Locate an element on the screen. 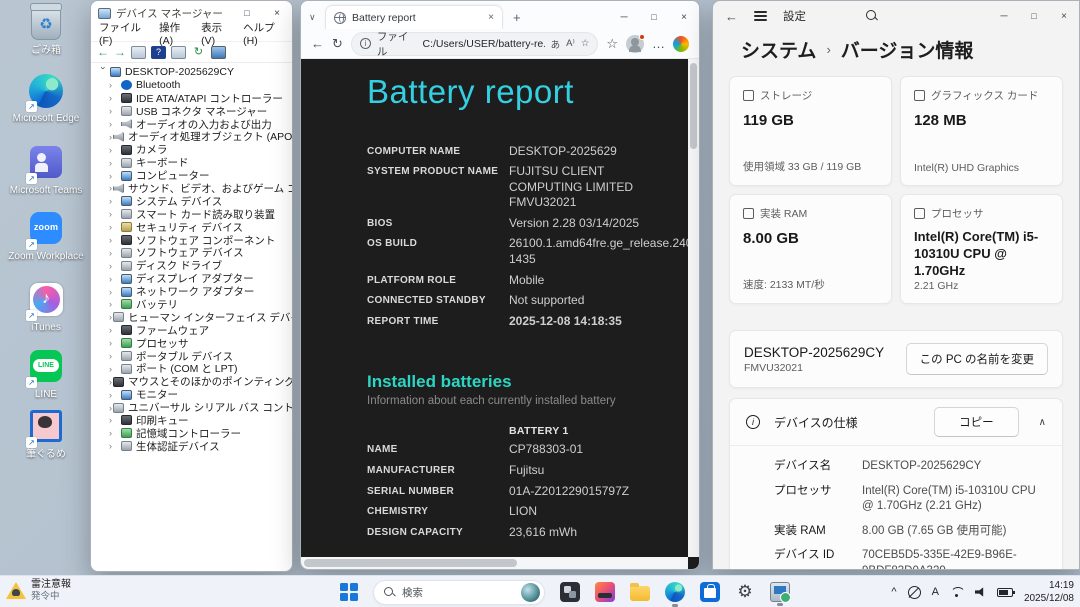 The width and height of the screenshot is (1080, 607). camera-off-icon is located at coordinates (914, 592).